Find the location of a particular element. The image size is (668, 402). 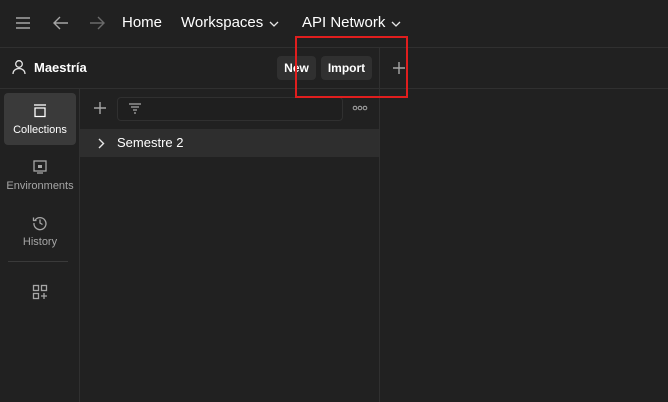

top-bar: Home Workspaces API Network is located at coordinates (334, 24).